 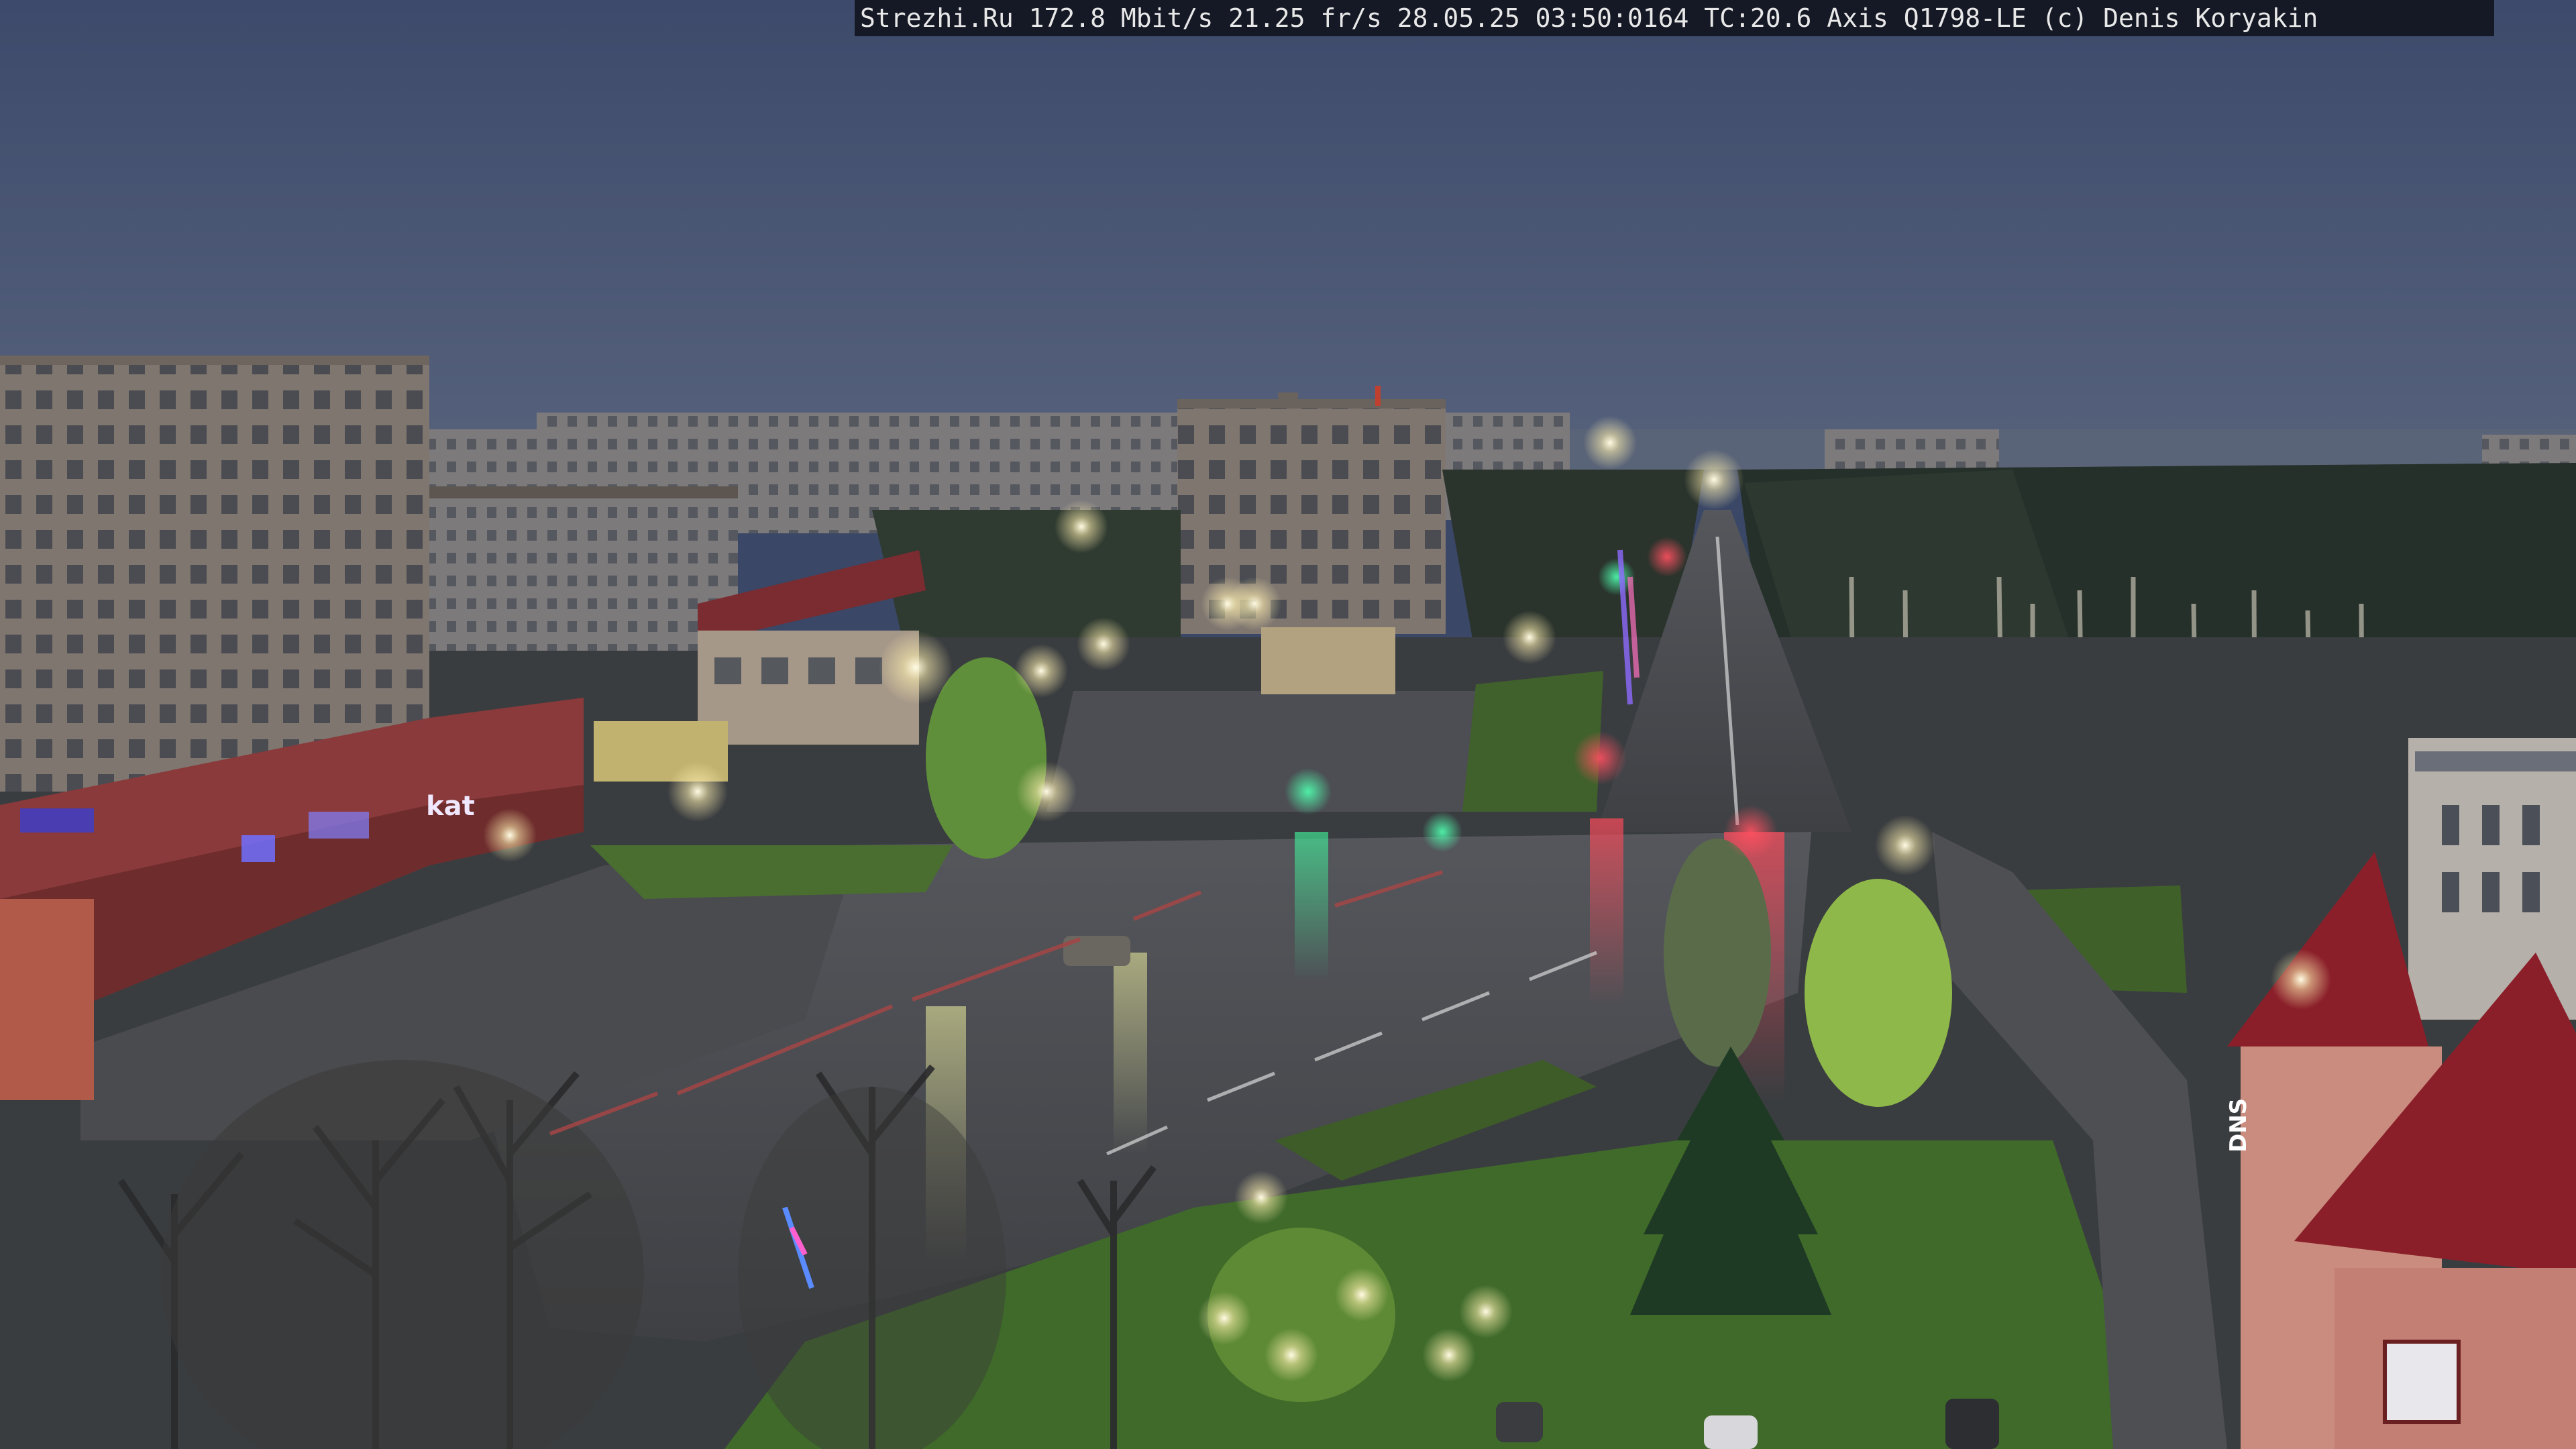 What do you see at coordinates (771, 872) in the screenshot?
I see `grass-left` at bounding box center [771, 872].